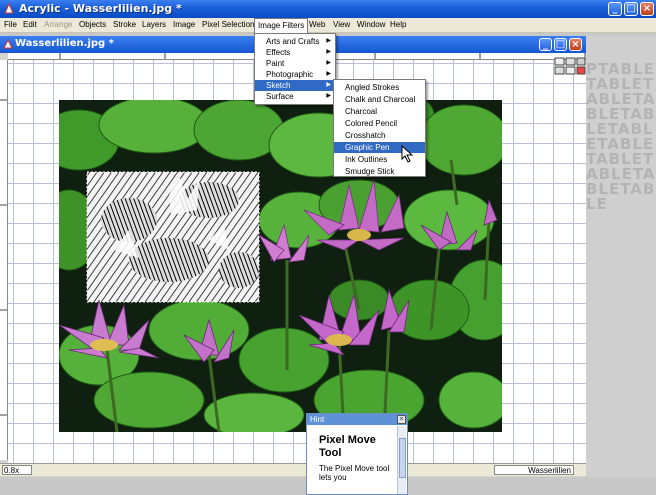  I want to click on maximize-icon: □, so click(631, 9).